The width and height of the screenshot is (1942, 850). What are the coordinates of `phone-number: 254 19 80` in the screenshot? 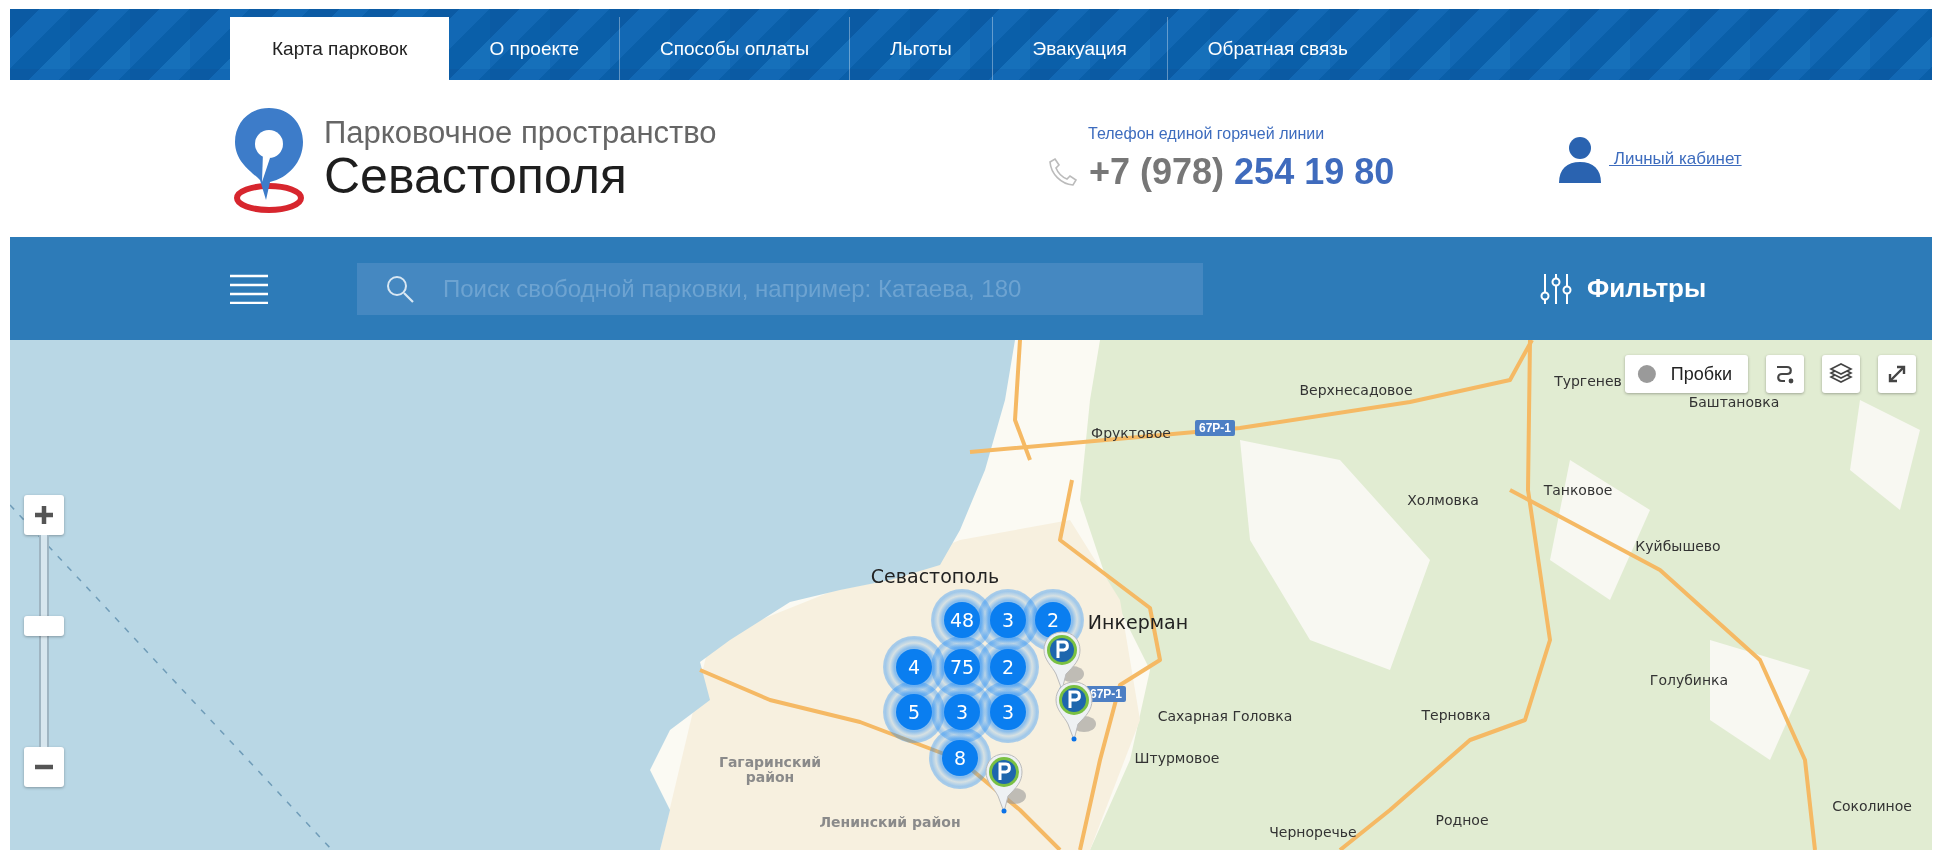 It's located at (1314, 171).